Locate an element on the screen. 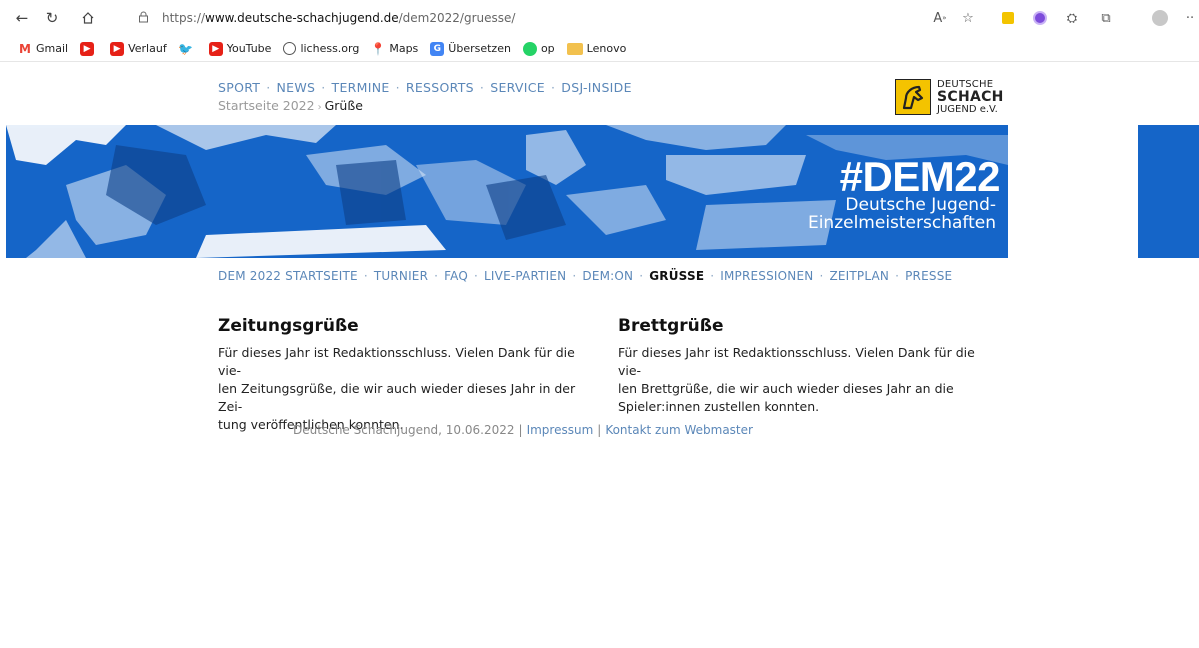 The height and width of the screenshot is (648, 1199). nav-sport: SPORT is located at coordinates (239, 87).